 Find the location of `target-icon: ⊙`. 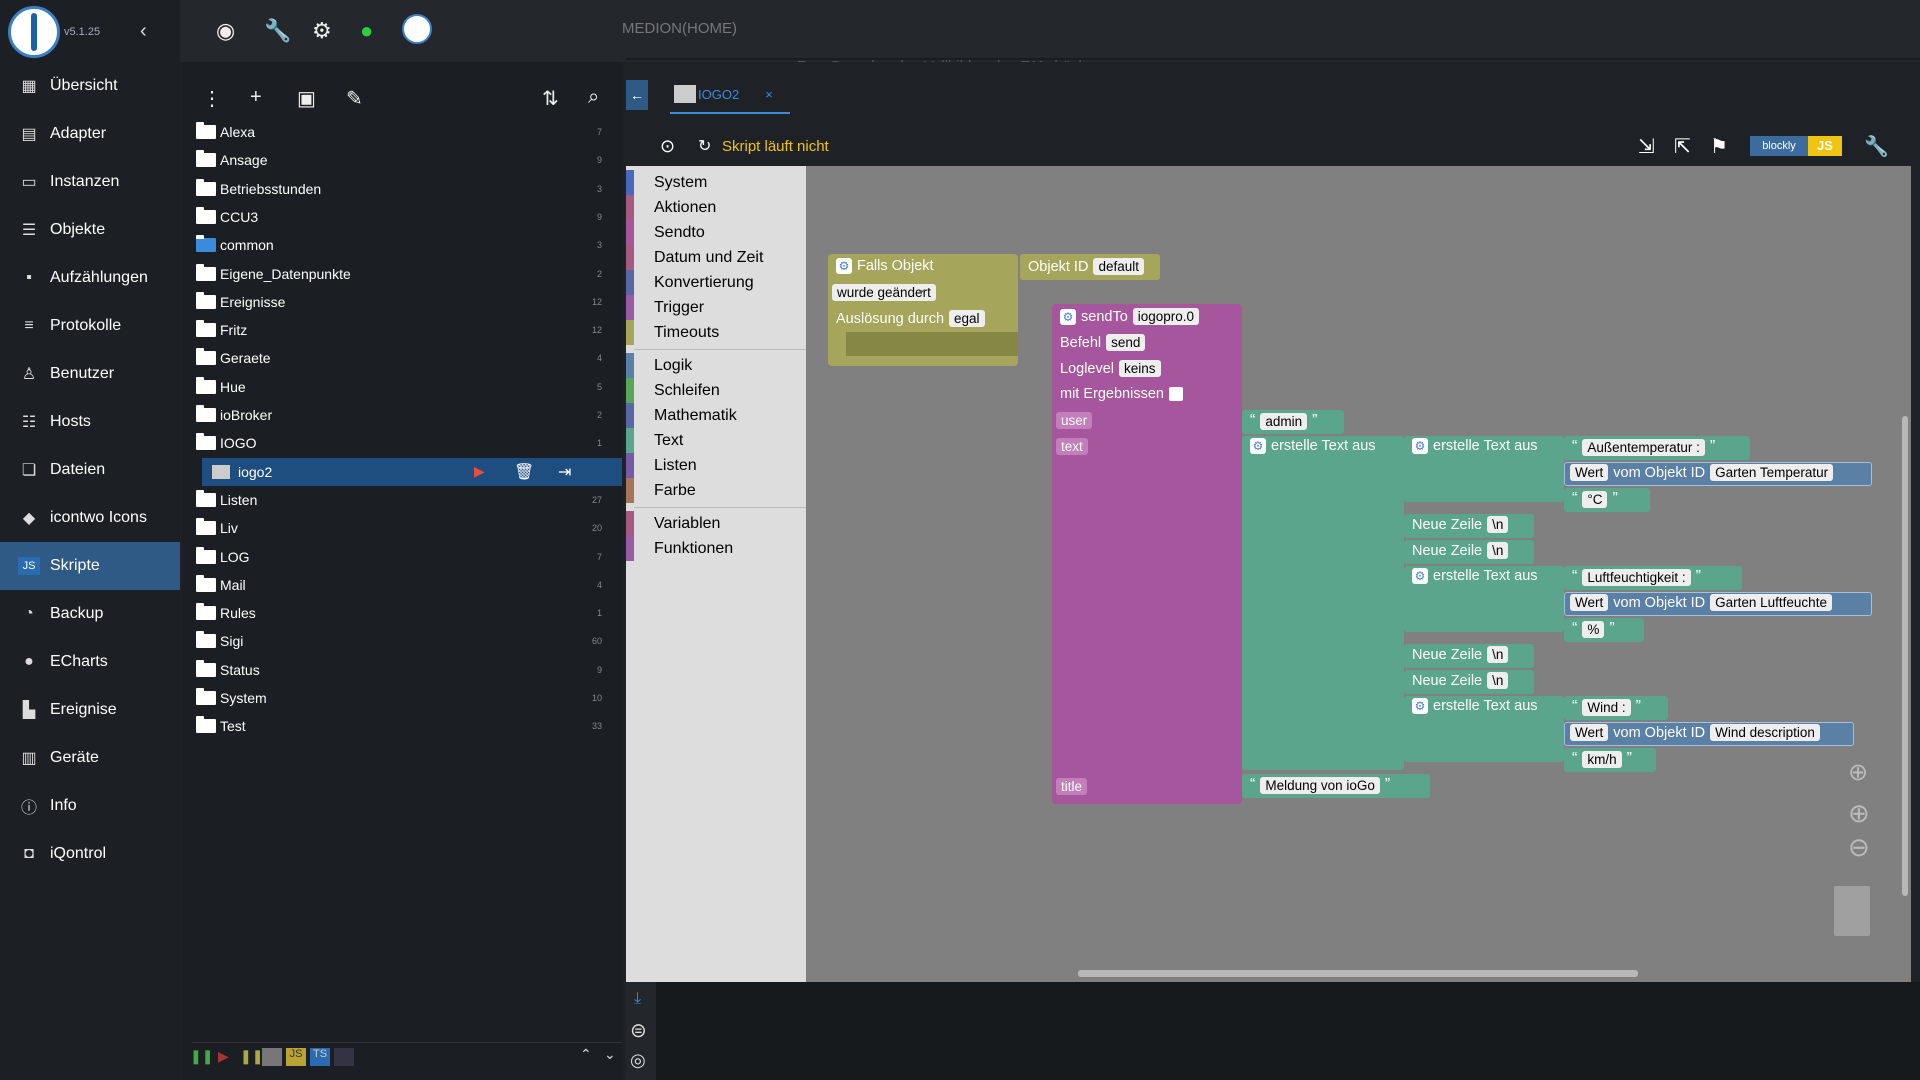

target-icon: ⊙ is located at coordinates (667, 146).